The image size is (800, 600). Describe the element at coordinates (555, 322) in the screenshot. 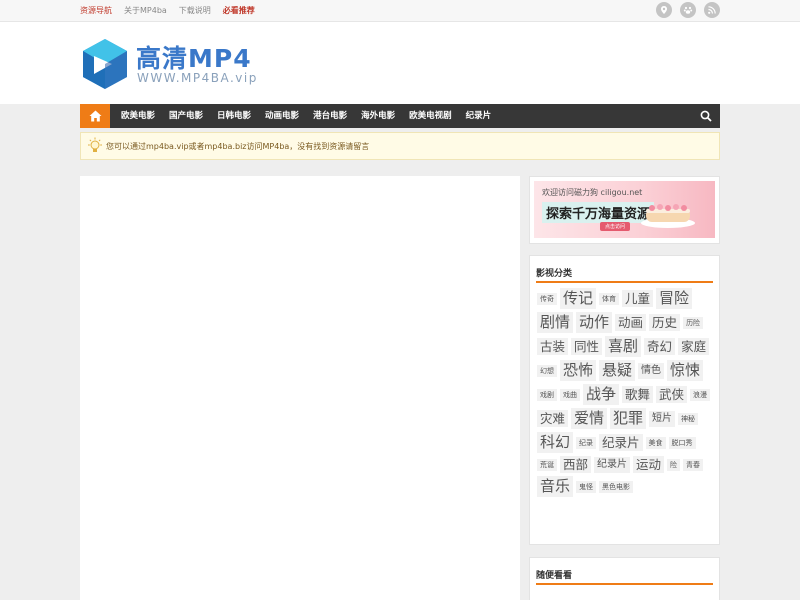

I see `category-tag: 剧情` at that location.